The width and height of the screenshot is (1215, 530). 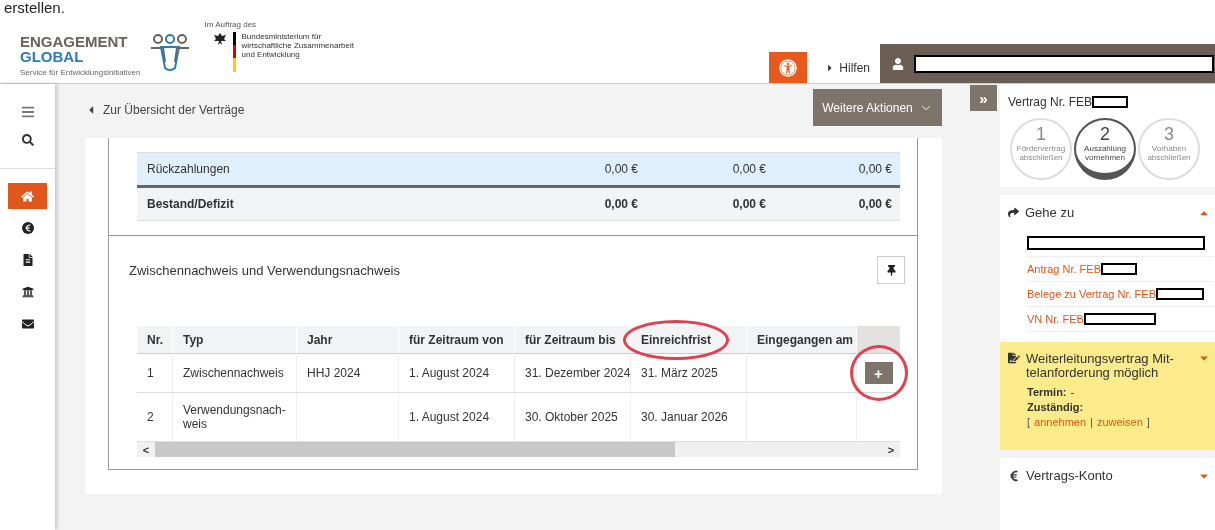 I want to click on search-icon, so click(x=27, y=140).